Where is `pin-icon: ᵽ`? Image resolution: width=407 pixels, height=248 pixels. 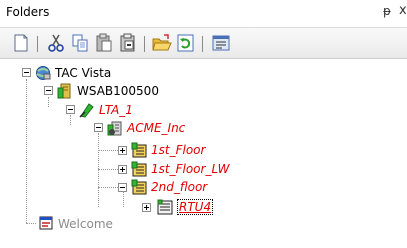 pin-icon: ᵽ is located at coordinates (387, 11).